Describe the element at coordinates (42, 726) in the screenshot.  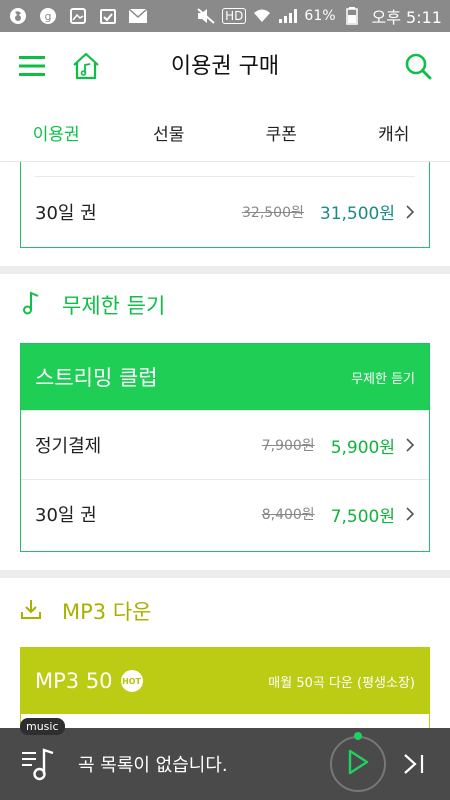
I see `music-tag: music` at that location.